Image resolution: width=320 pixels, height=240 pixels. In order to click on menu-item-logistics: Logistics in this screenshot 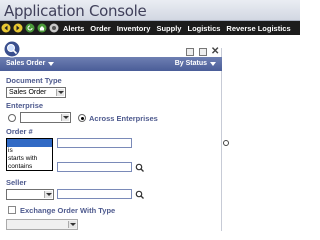, I will do `click(203, 28)`.